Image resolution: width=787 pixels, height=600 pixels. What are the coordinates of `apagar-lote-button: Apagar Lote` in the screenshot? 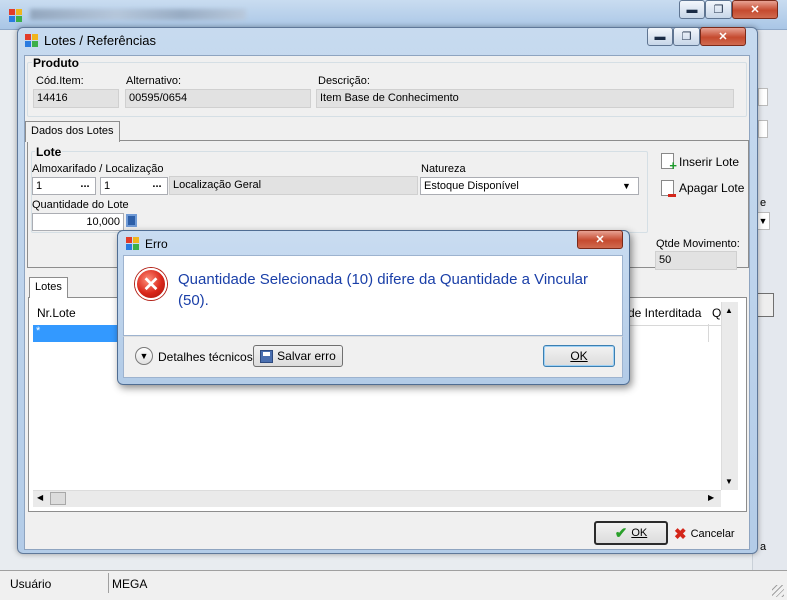 It's located at (711, 188).